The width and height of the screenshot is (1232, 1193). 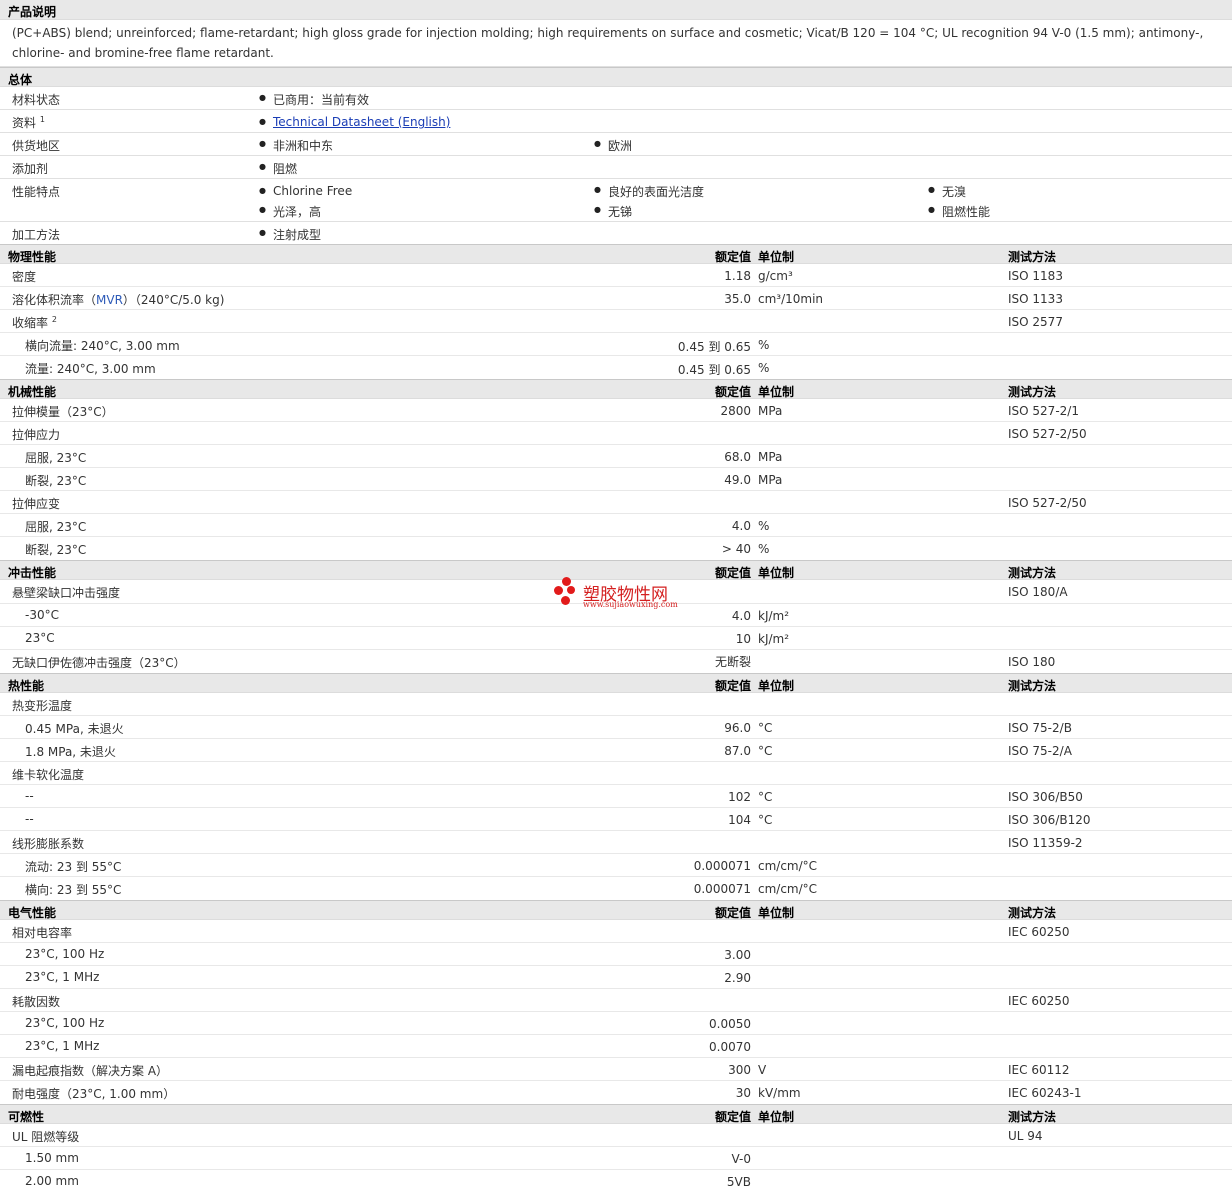 What do you see at coordinates (32, 392) in the screenshot?
I see `section-title: 机械性能` at bounding box center [32, 392].